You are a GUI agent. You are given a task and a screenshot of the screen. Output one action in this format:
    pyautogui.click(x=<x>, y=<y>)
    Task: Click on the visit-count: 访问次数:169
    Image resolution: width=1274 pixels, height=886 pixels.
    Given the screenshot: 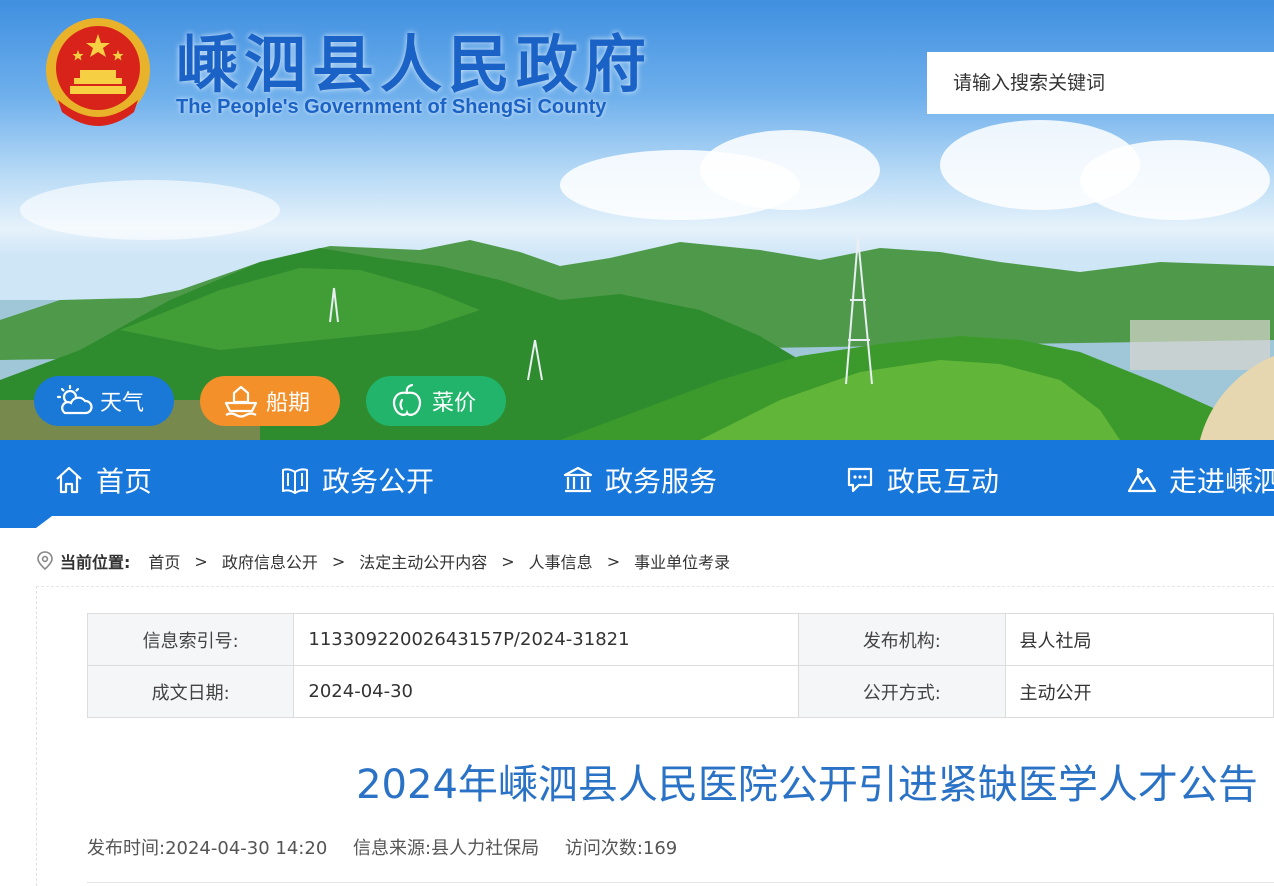 What is the action you would take?
    pyautogui.click(x=621, y=848)
    